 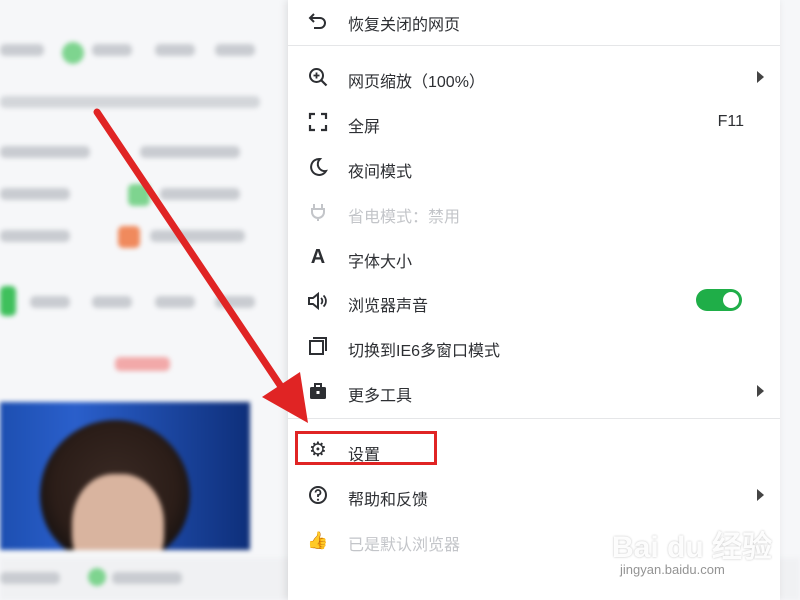 What do you see at coordinates (318, 20) in the screenshot?
I see `restore-icon` at bounding box center [318, 20].